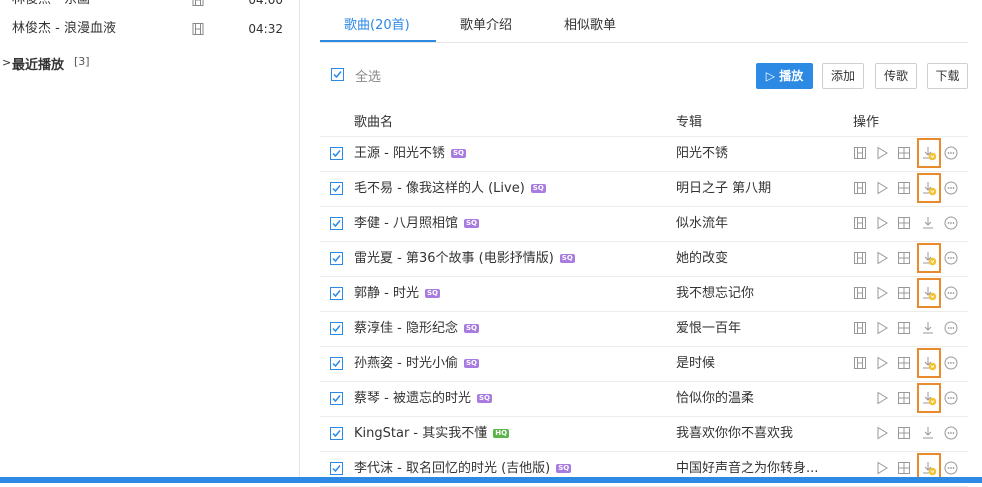 Image resolution: width=982 pixels, height=487 pixels. Describe the element at coordinates (896, 76) in the screenshot. I see `share-button: 传歌` at that location.